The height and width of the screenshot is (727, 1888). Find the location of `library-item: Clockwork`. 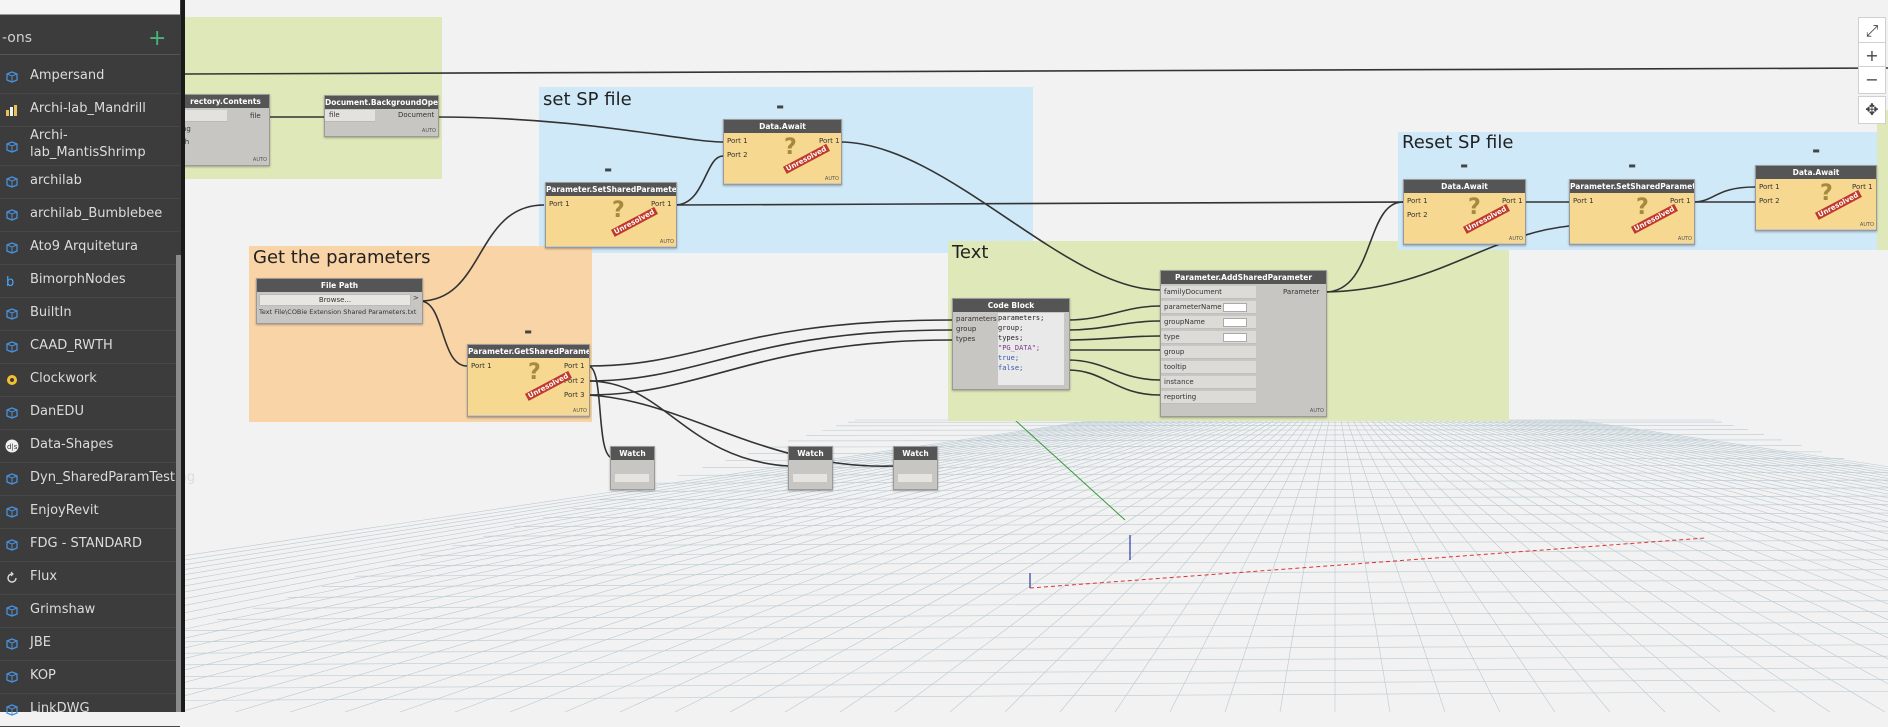

library-item: Clockwork is located at coordinates (90, 380).